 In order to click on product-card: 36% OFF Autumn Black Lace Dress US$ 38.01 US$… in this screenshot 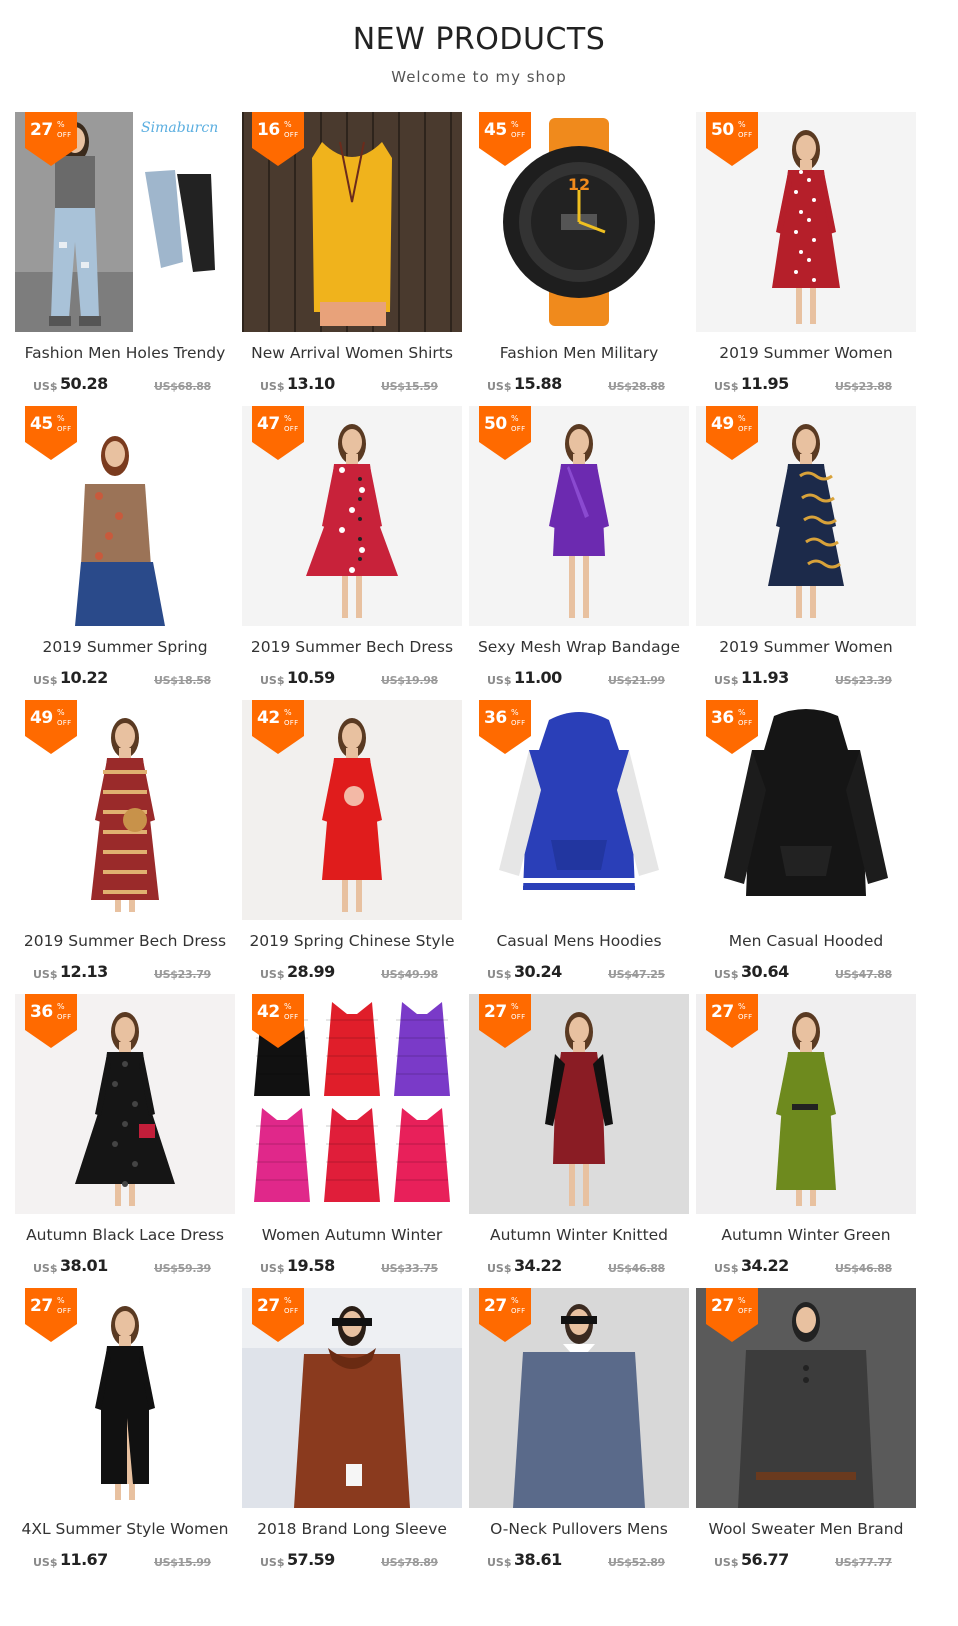, I will do `click(125, 1139)`.